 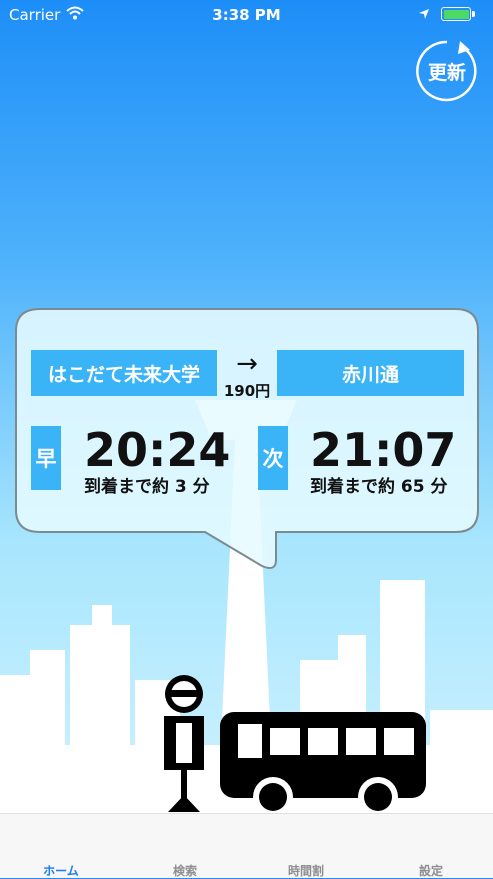 I want to click on tab-bar: ホーム 検索 時間割 設定, so click(x=246, y=845).